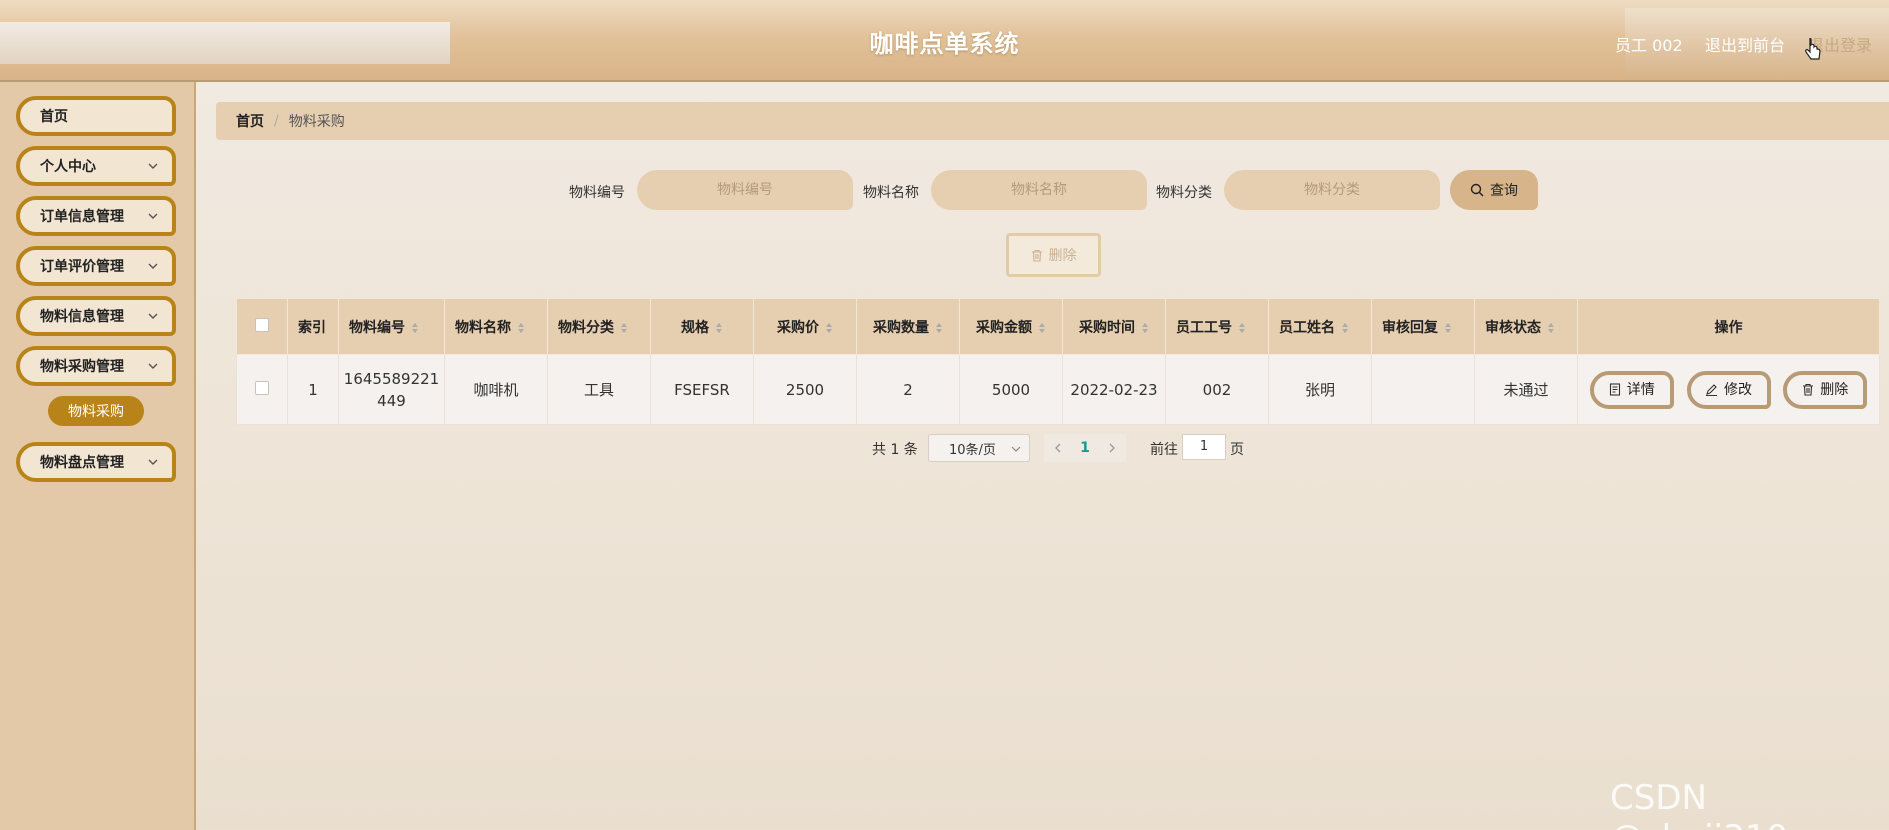  Describe the element at coordinates (805, 389) in the screenshot. I see `cell-price: 2500` at that location.